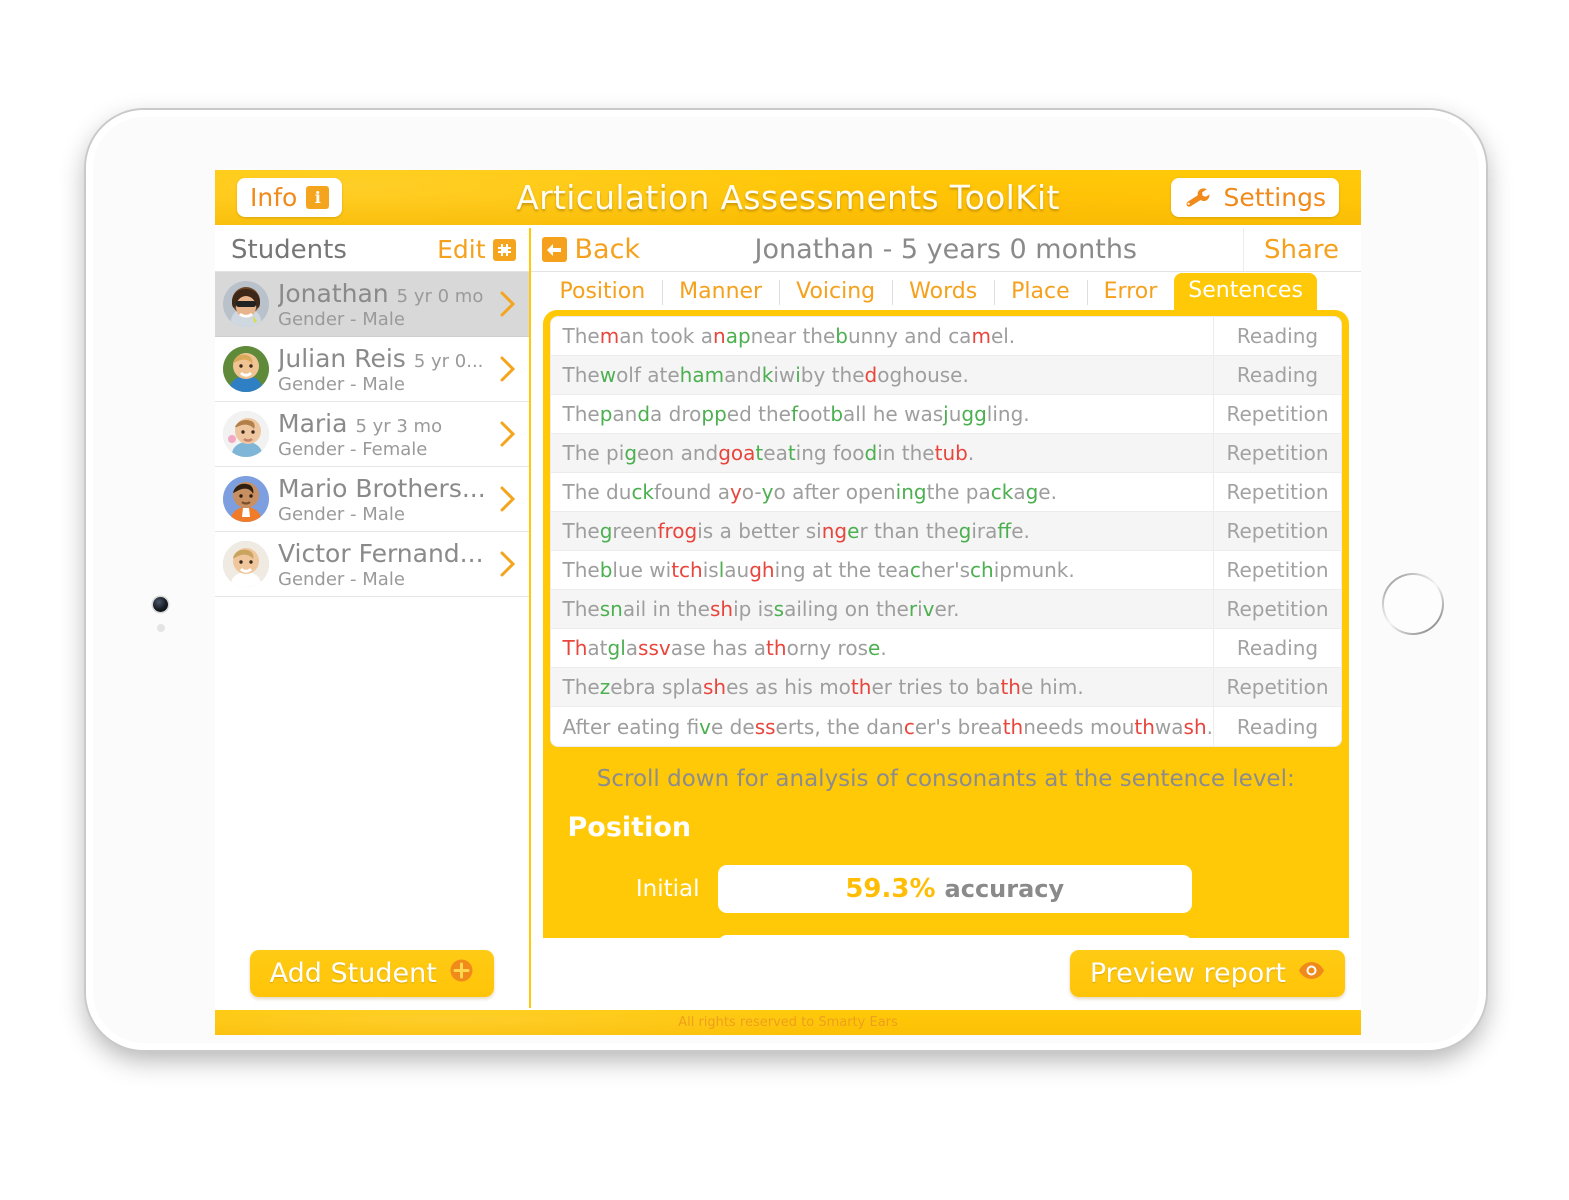 The width and height of the screenshot is (1569, 1200). Describe the element at coordinates (161, 628) in the screenshot. I see `ambient-light-sensor` at that location.